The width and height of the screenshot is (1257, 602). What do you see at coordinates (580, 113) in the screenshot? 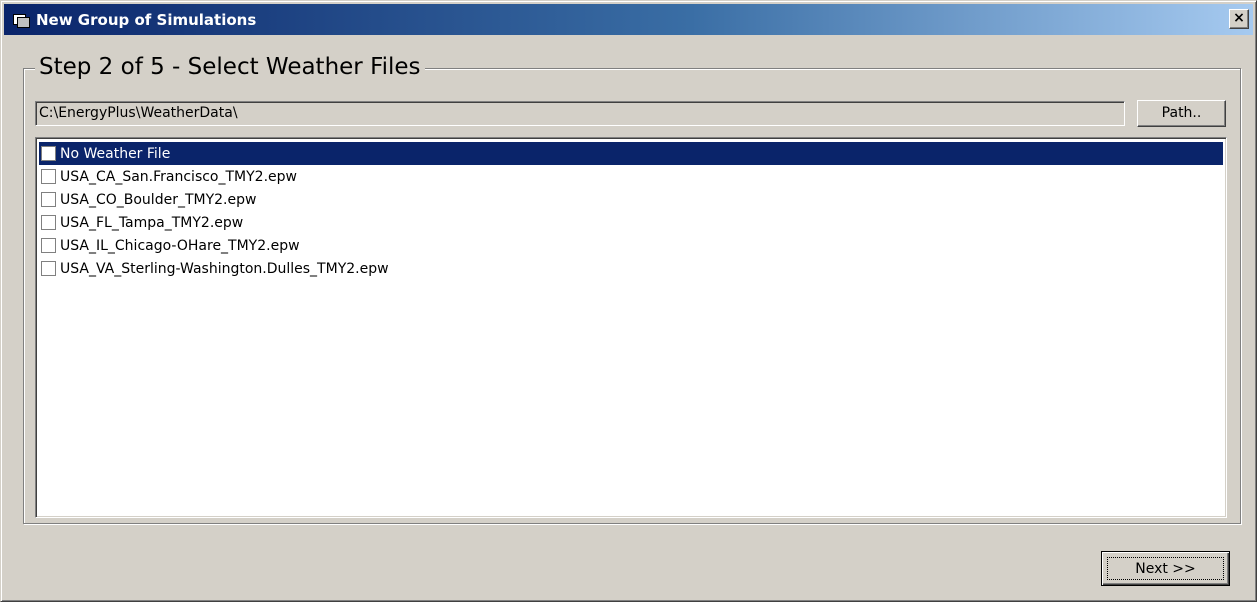
I see `weather-path-field: C:\EnergyPlus\WeatherData\` at bounding box center [580, 113].